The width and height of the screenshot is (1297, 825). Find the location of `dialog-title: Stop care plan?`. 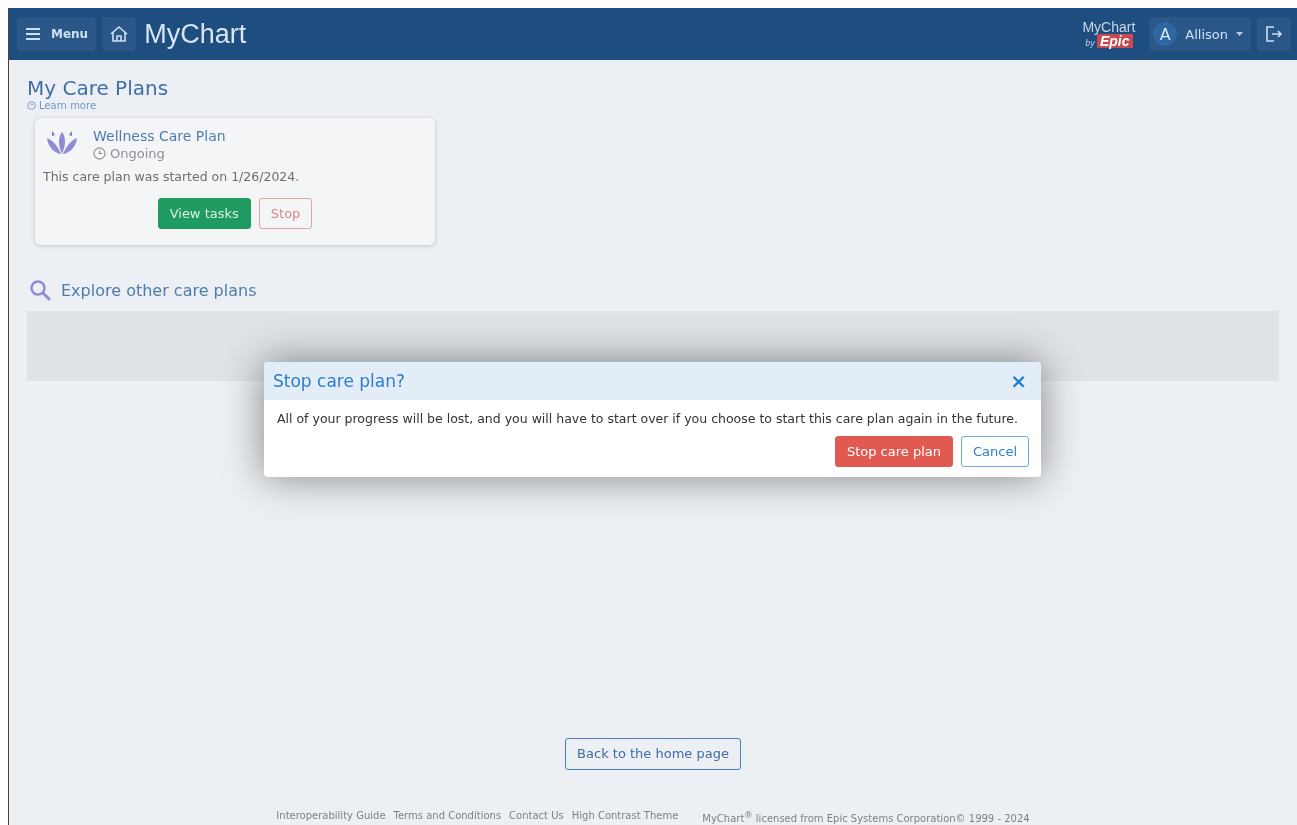

dialog-title: Stop care plan? is located at coordinates (339, 381).